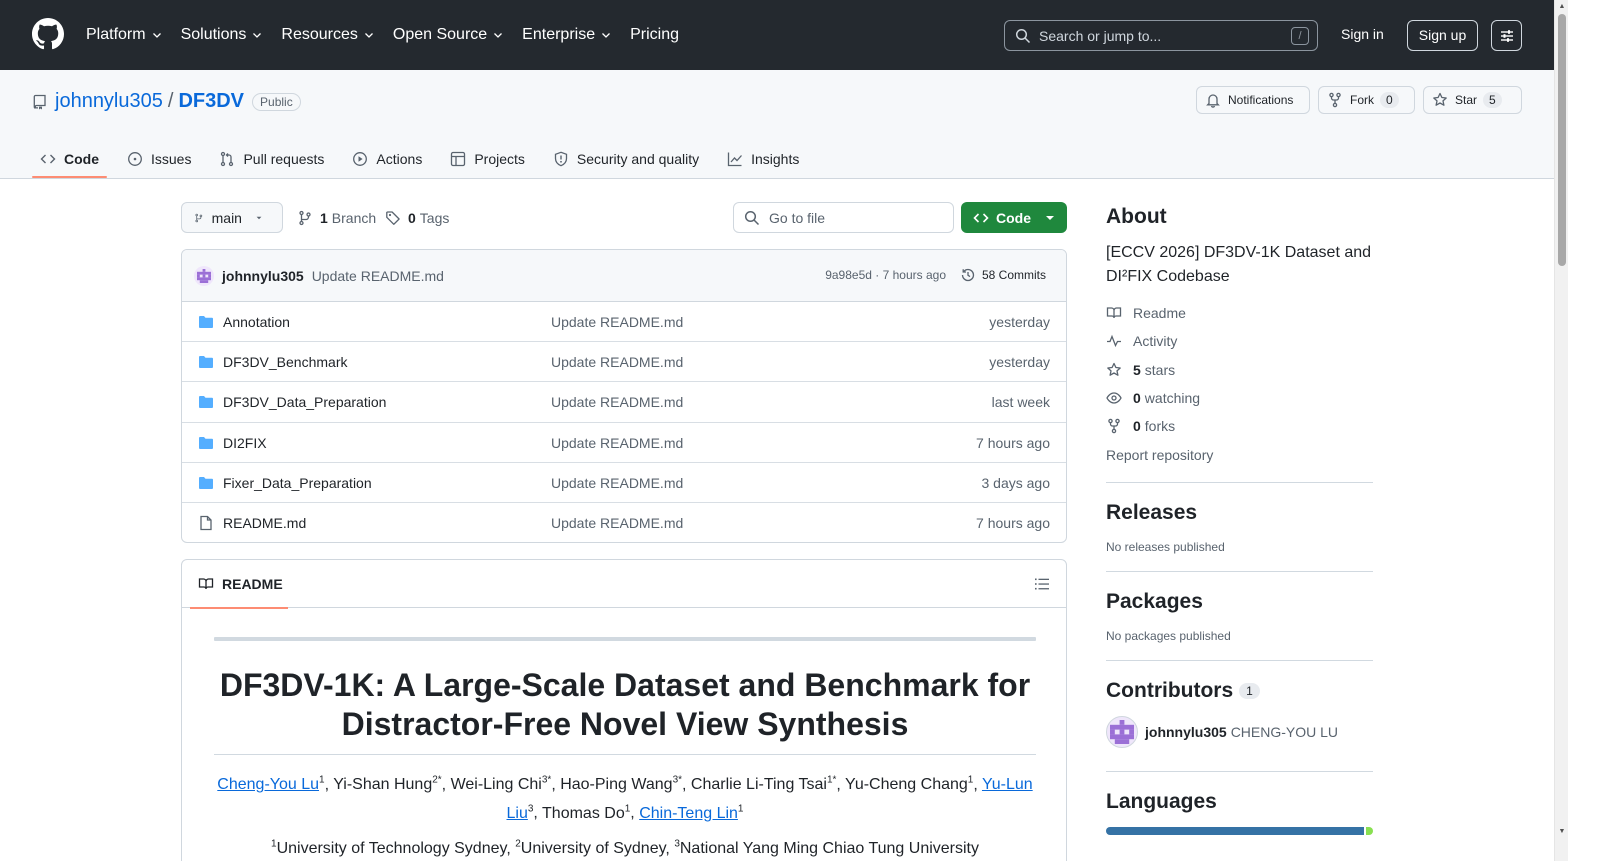 This screenshot has width=1600, height=861. I want to click on star-button: Star 5, so click(1472, 100).